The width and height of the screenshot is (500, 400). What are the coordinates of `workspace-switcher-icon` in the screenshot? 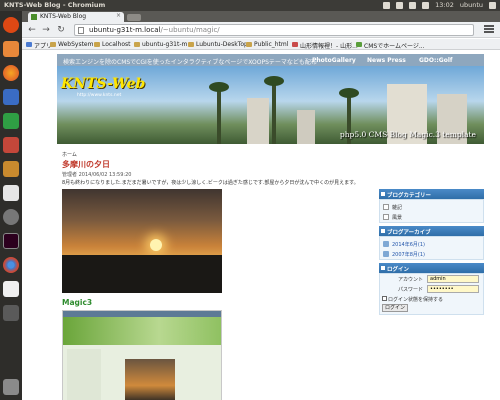 It's located at (11, 313).